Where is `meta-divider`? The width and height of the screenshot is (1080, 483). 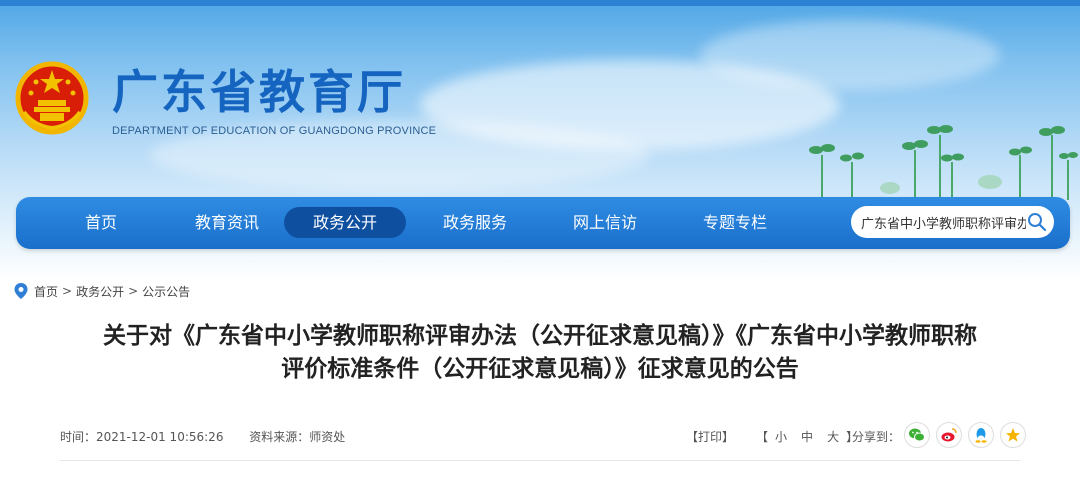
meta-divider is located at coordinates (540, 460).